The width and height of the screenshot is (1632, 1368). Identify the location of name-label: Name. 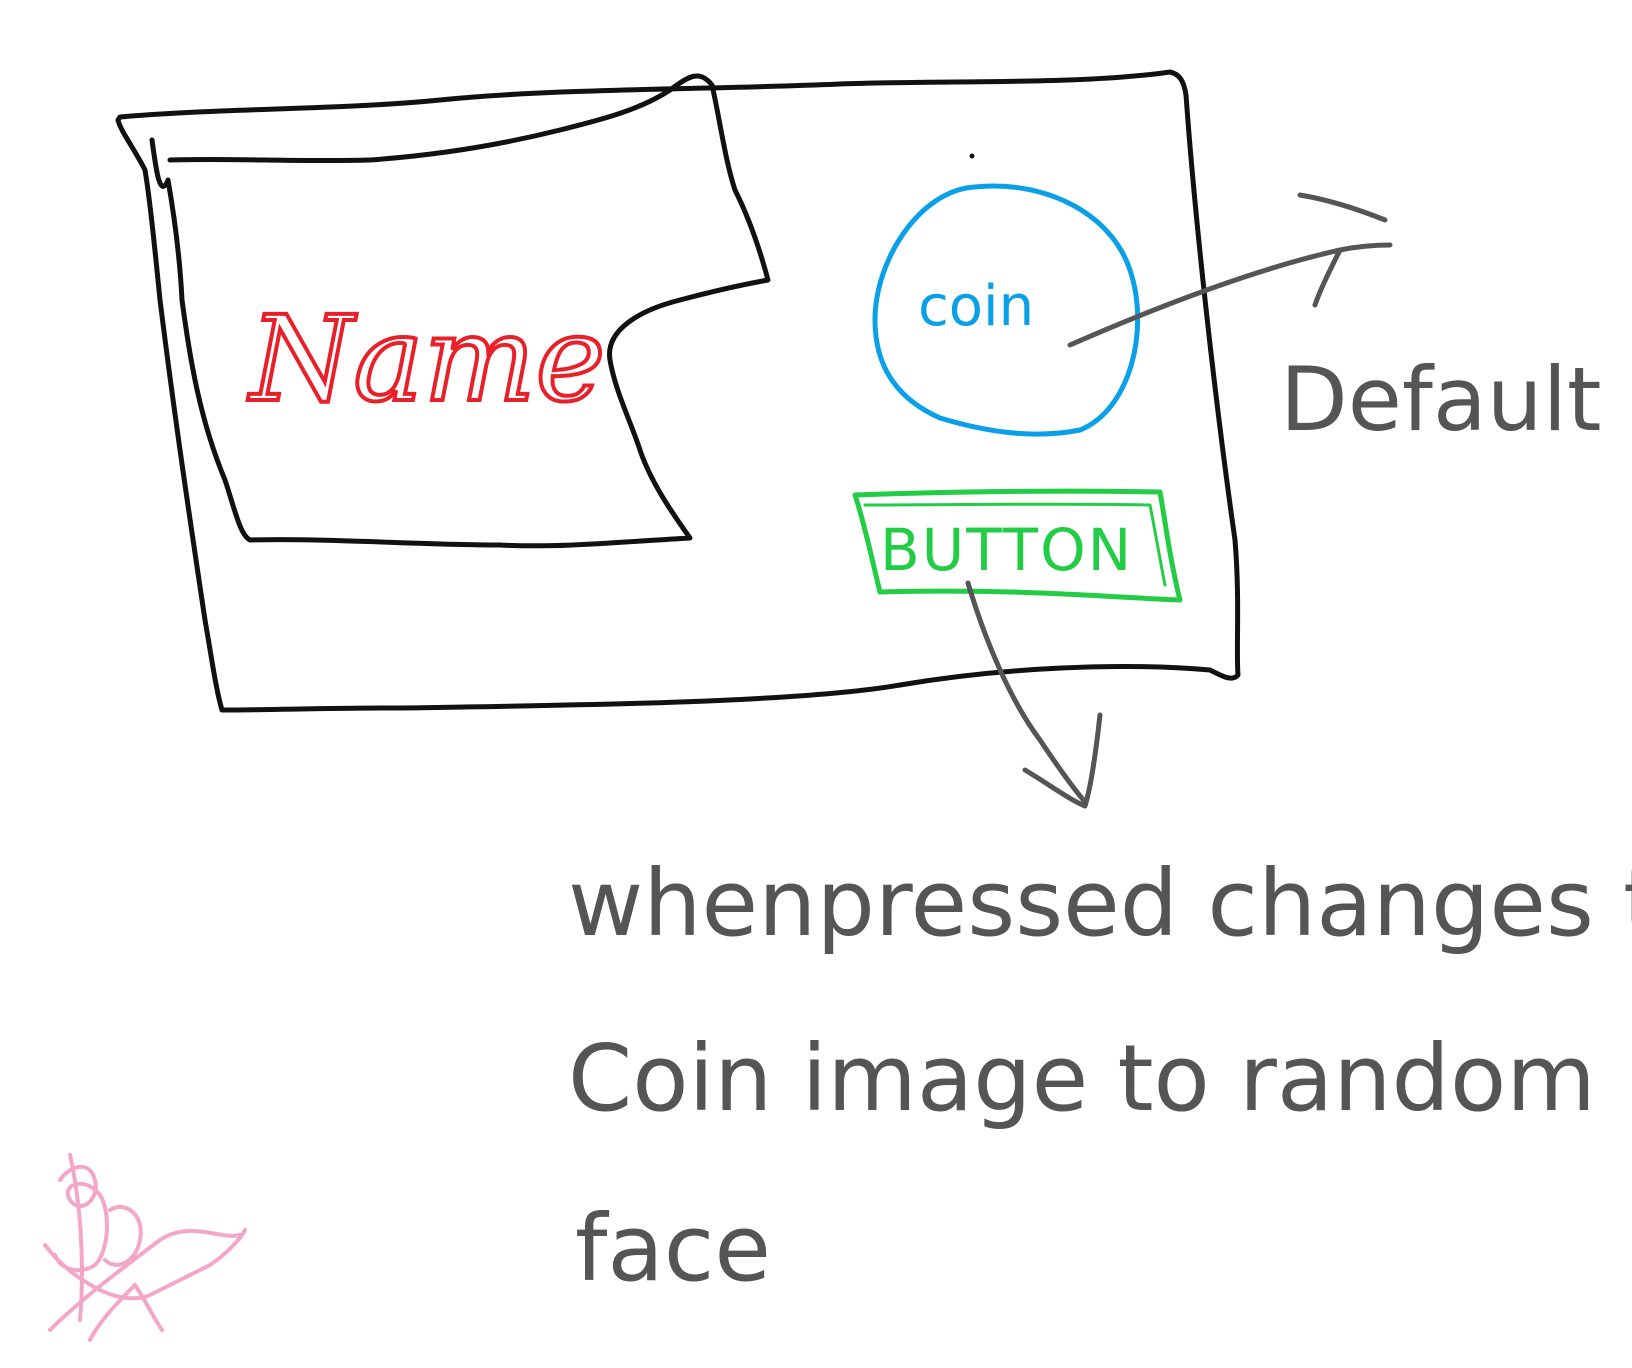
(426, 359).